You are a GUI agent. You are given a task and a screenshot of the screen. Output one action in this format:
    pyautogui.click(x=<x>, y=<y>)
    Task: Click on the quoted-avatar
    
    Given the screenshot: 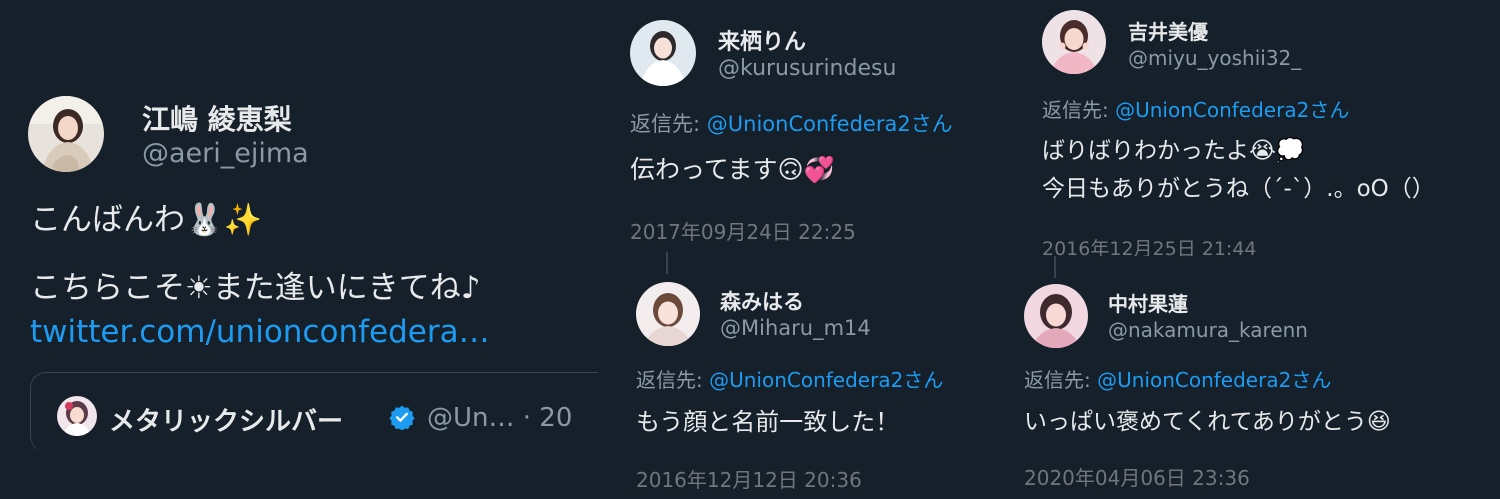 What is the action you would take?
    pyautogui.click(x=77, y=416)
    